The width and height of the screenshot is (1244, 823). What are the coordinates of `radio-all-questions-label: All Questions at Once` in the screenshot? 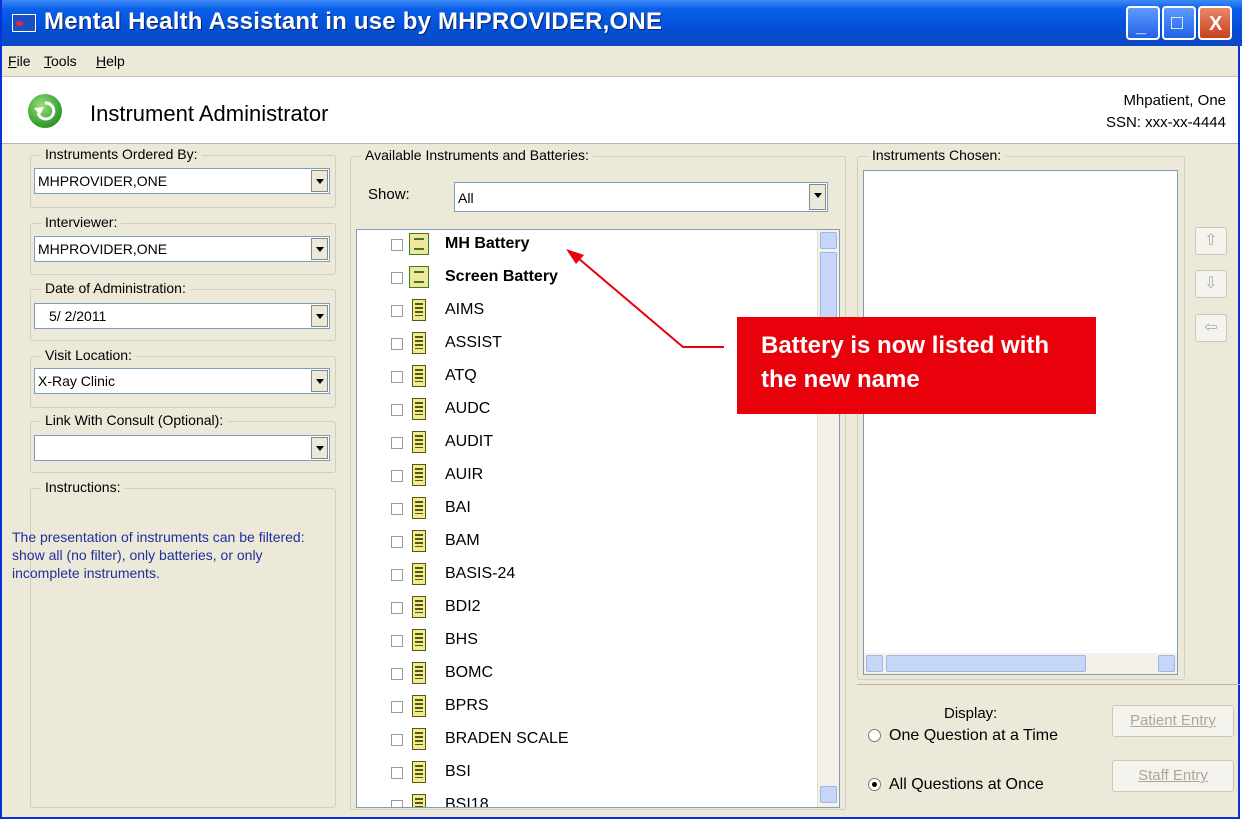 It's located at (966, 785).